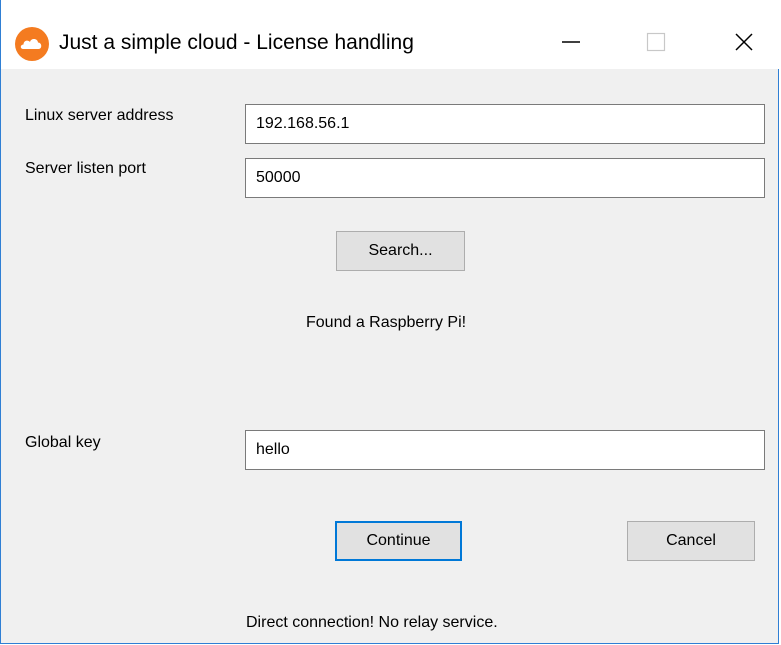 Image resolution: width=781 pixels, height=645 pixels. What do you see at coordinates (32, 44) in the screenshot?
I see `cloud-app-icon` at bounding box center [32, 44].